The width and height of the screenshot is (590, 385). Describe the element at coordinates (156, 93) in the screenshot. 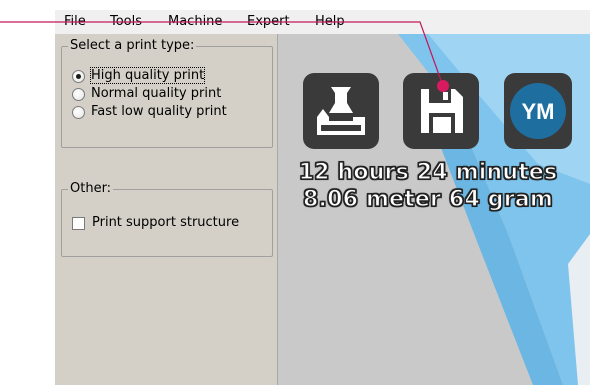

I see `radio-normal-quality-label: Normal quality print` at that location.